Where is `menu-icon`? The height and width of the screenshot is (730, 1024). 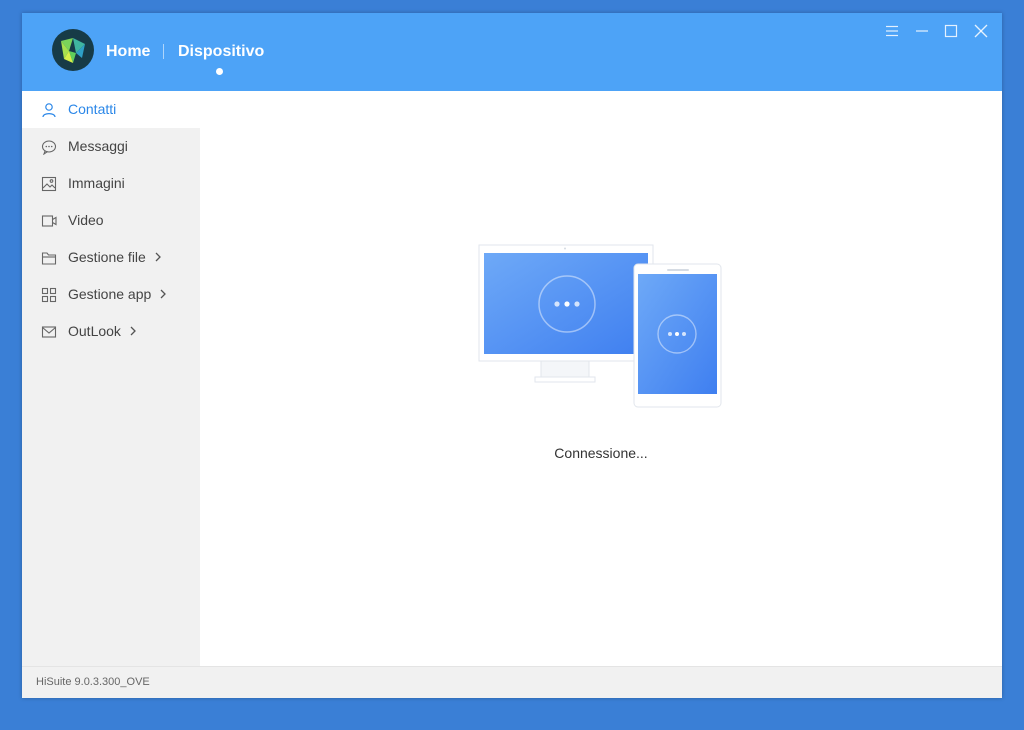
menu-icon is located at coordinates (892, 31).